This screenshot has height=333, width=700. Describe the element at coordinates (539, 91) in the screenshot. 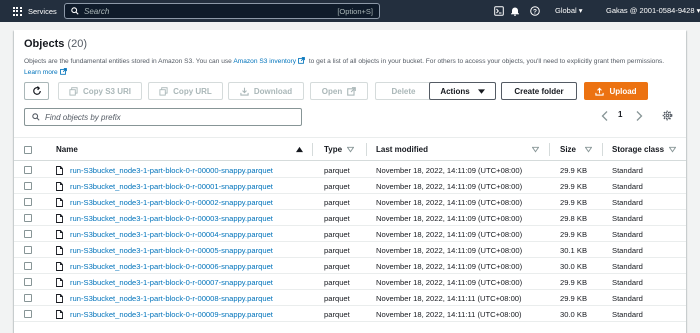

I see `create-folder-button: Create folder` at that location.